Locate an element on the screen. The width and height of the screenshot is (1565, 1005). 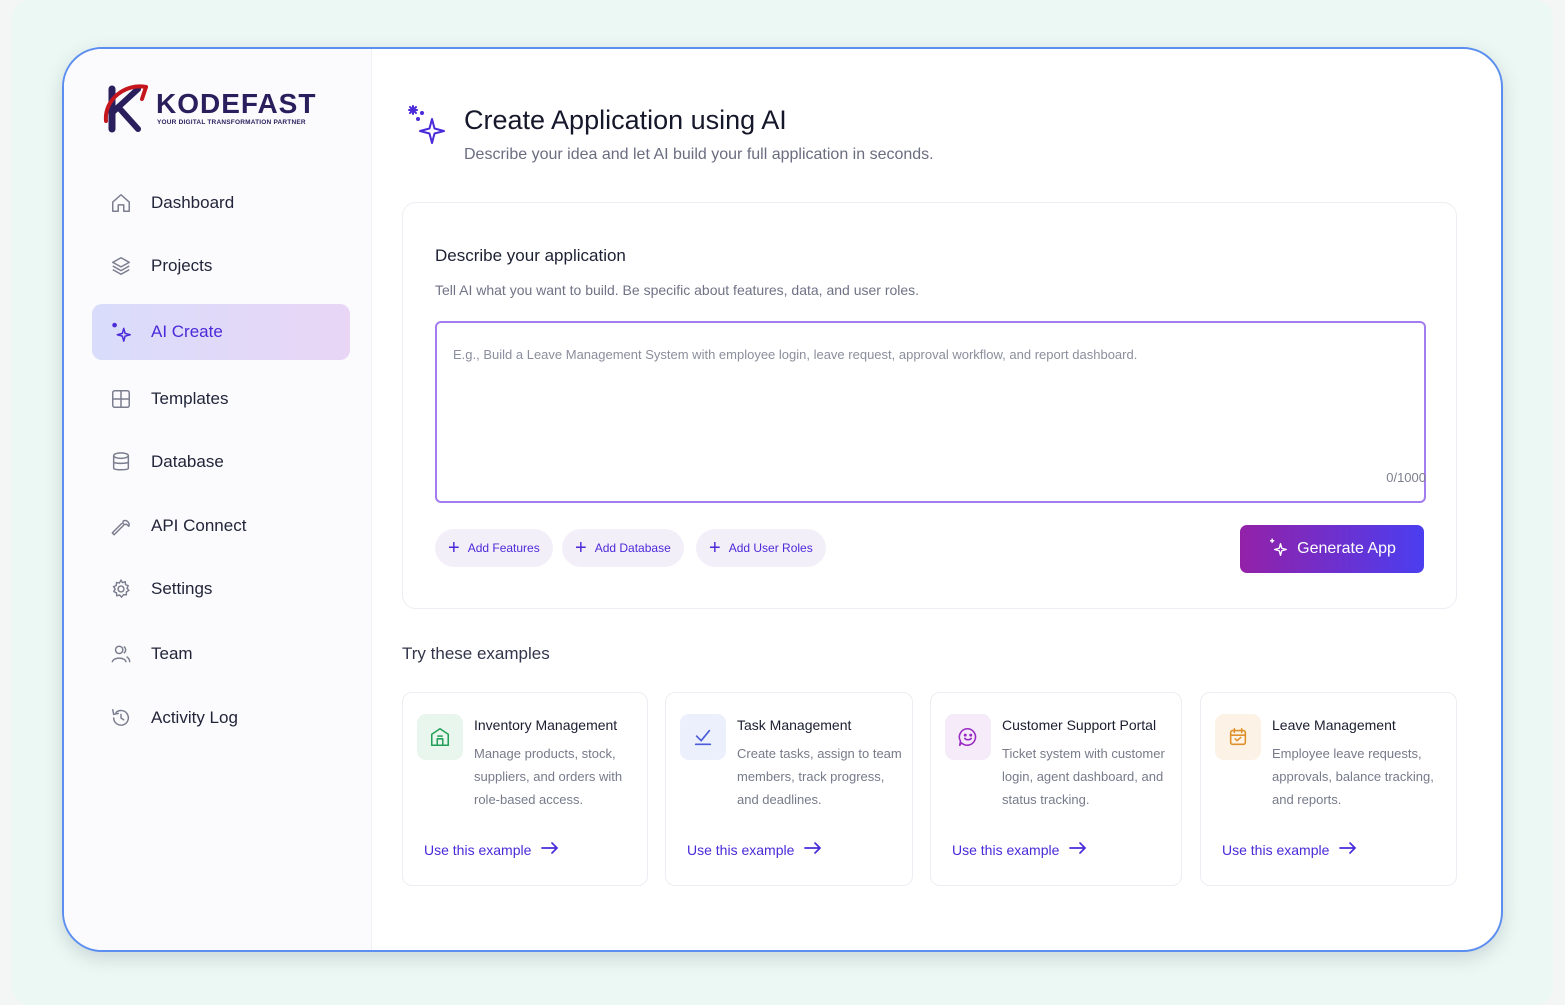
example-name: Leave Management is located at coordinates (1334, 725).